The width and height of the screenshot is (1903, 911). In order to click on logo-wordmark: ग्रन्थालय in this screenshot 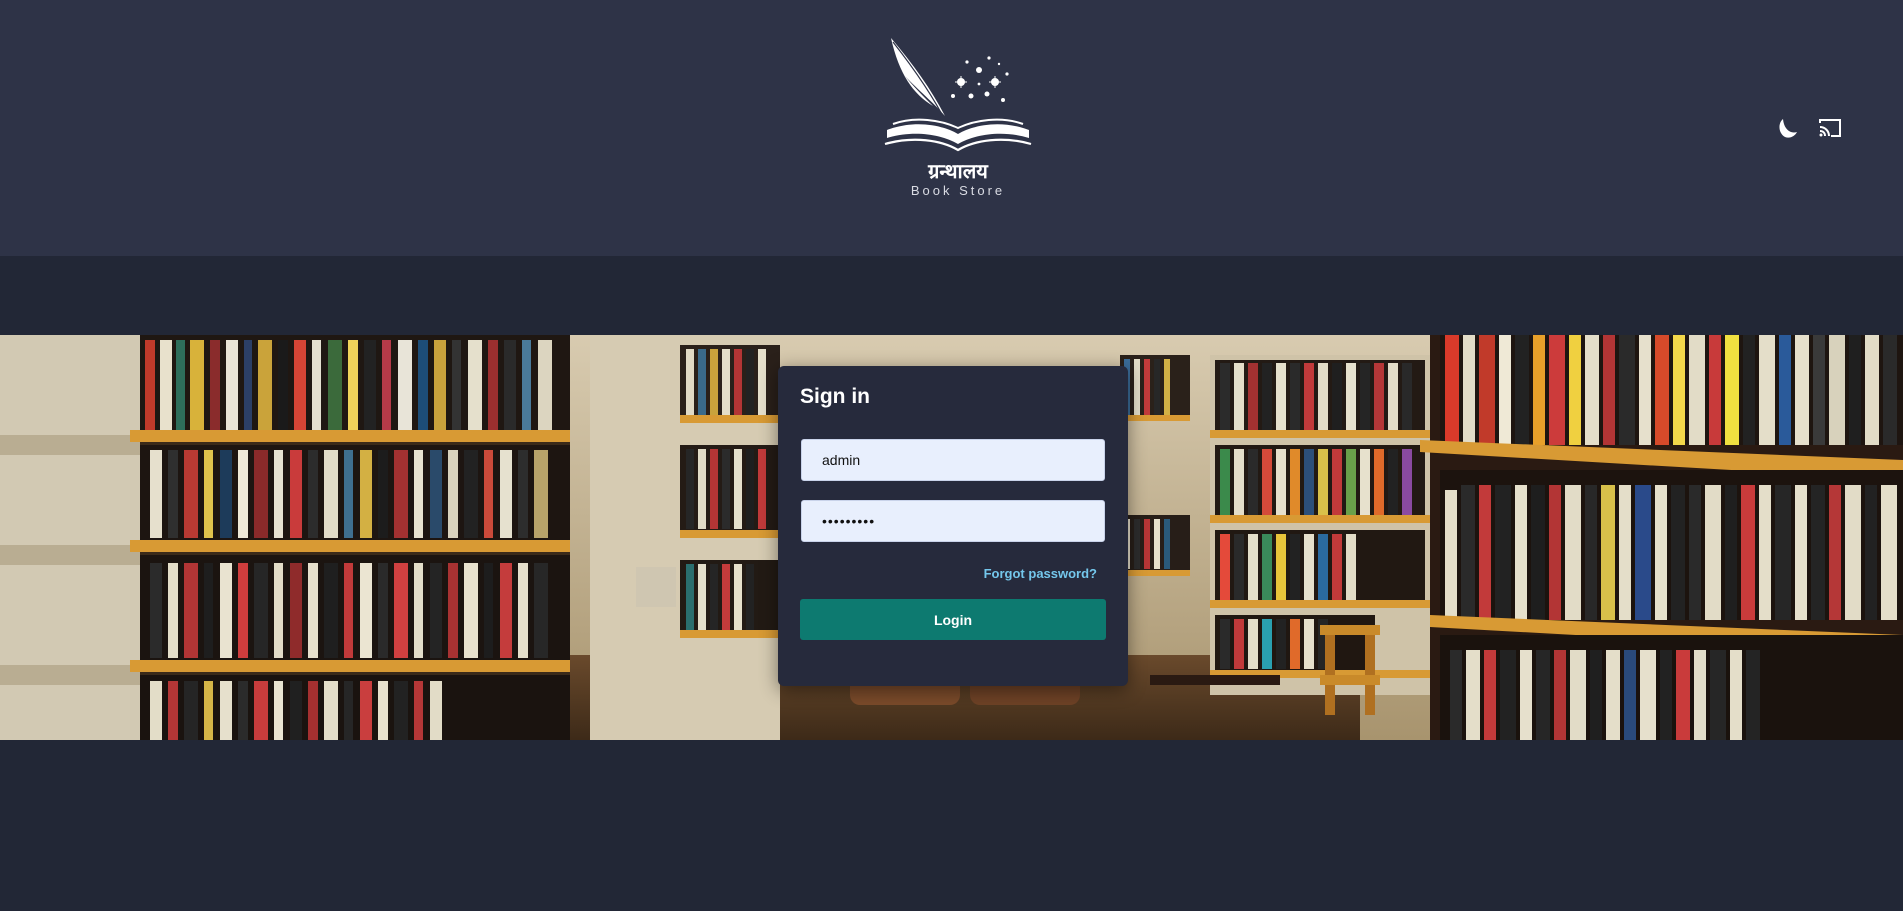, I will do `click(958, 171)`.